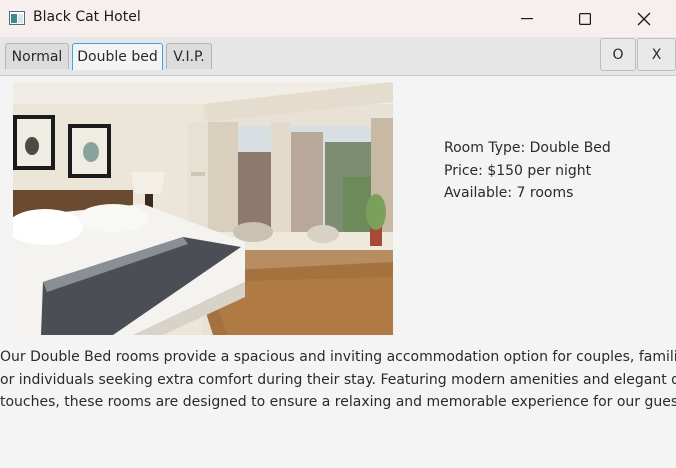 This screenshot has height=468, width=676. Describe the element at coordinates (189, 56) in the screenshot. I see `tab-vip: V.I.P.` at that location.